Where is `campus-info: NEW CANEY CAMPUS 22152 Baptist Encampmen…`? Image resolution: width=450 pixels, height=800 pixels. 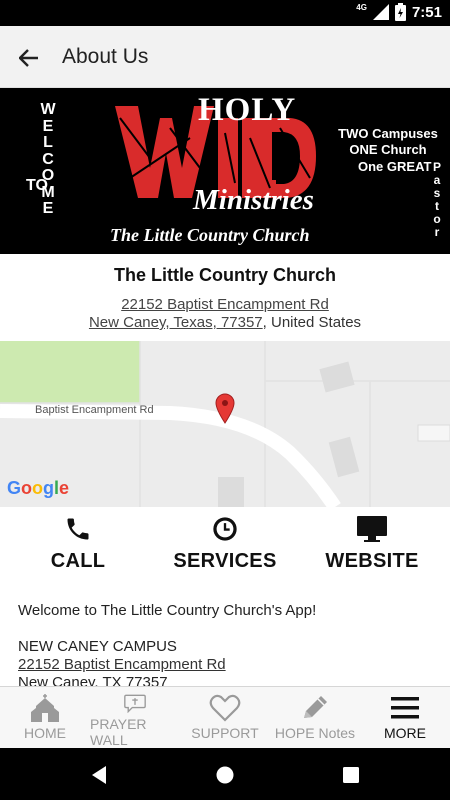 campus-info: NEW CANEY CAMPUS 22152 Baptist Encampmen… is located at coordinates (228, 665).